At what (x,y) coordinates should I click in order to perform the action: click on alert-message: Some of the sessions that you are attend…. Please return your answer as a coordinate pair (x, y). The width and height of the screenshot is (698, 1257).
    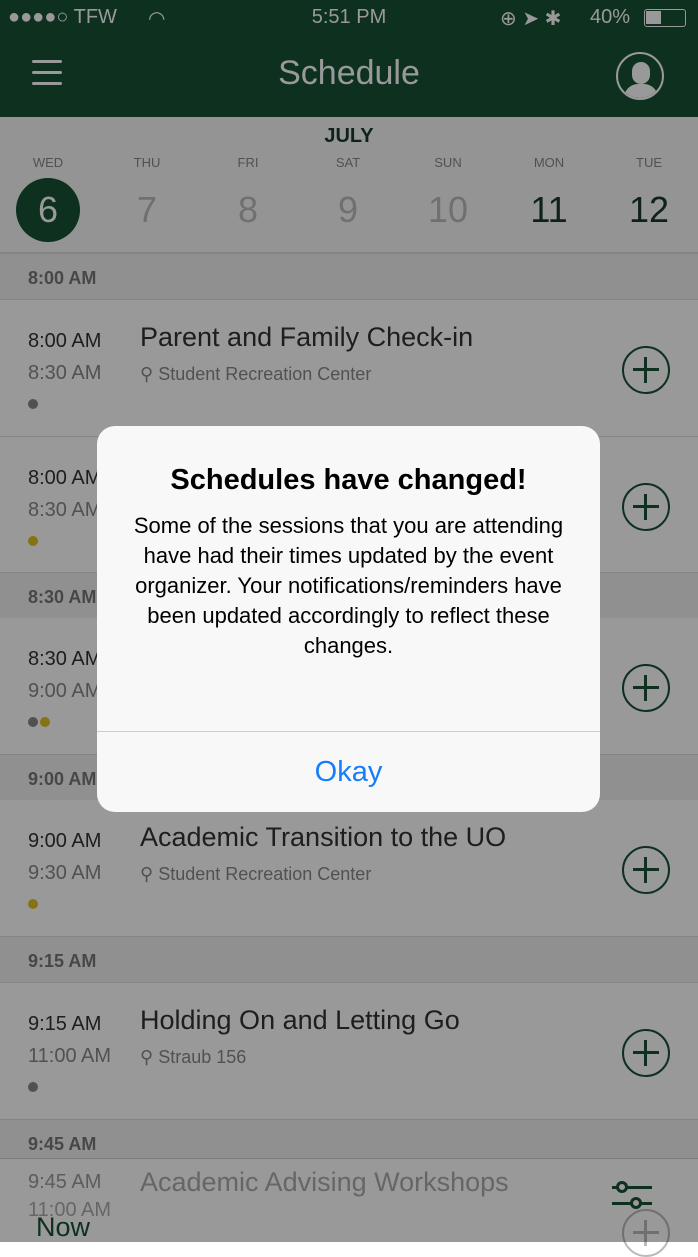
    Looking at the image, I should click on (348, 585).